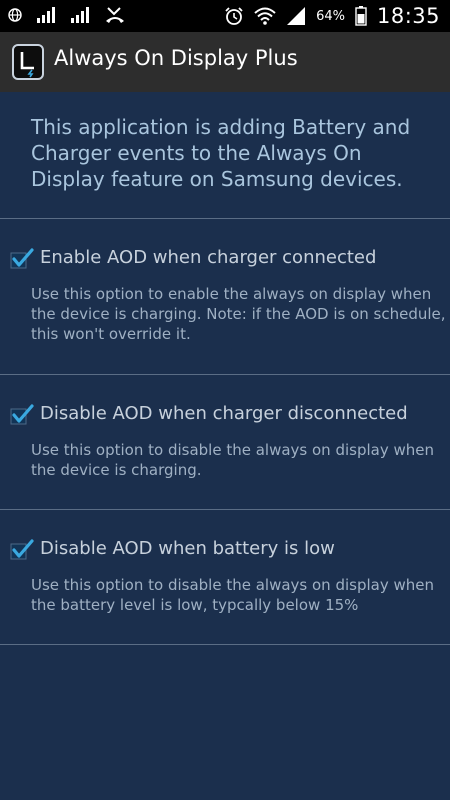  I want to click on battery-icon, so click(361, 16).